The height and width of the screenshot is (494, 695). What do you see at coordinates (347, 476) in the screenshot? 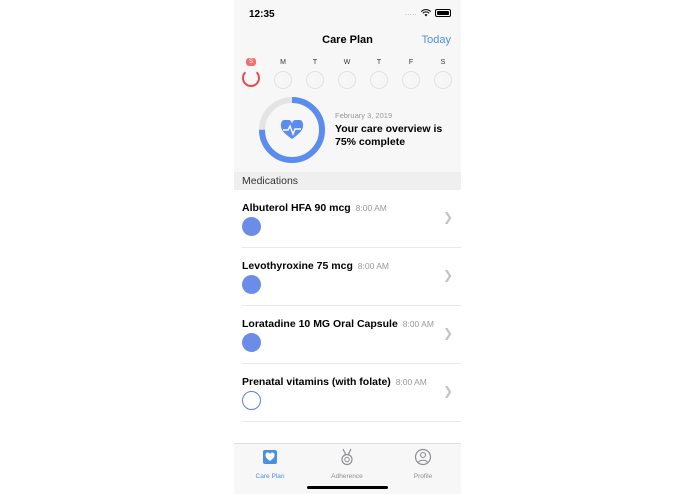
I see `tab-label: Adherence` at bounding box center [347, 476].